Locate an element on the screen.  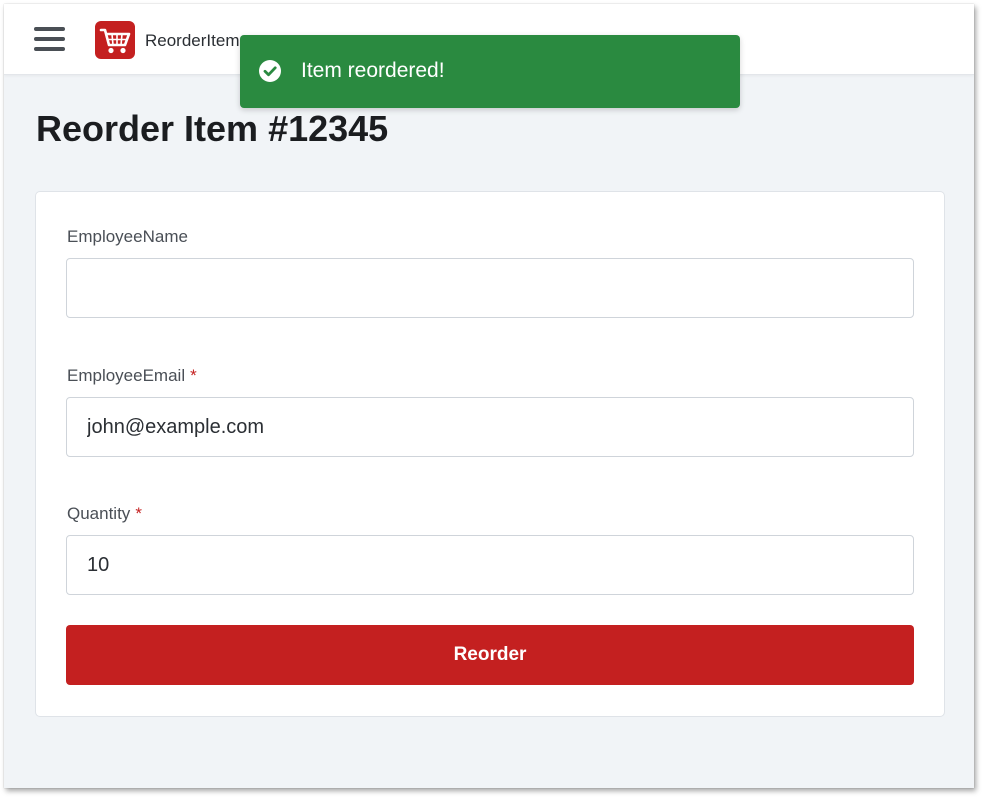
hamburger-menu-icon is located at coordinates (49, 39).